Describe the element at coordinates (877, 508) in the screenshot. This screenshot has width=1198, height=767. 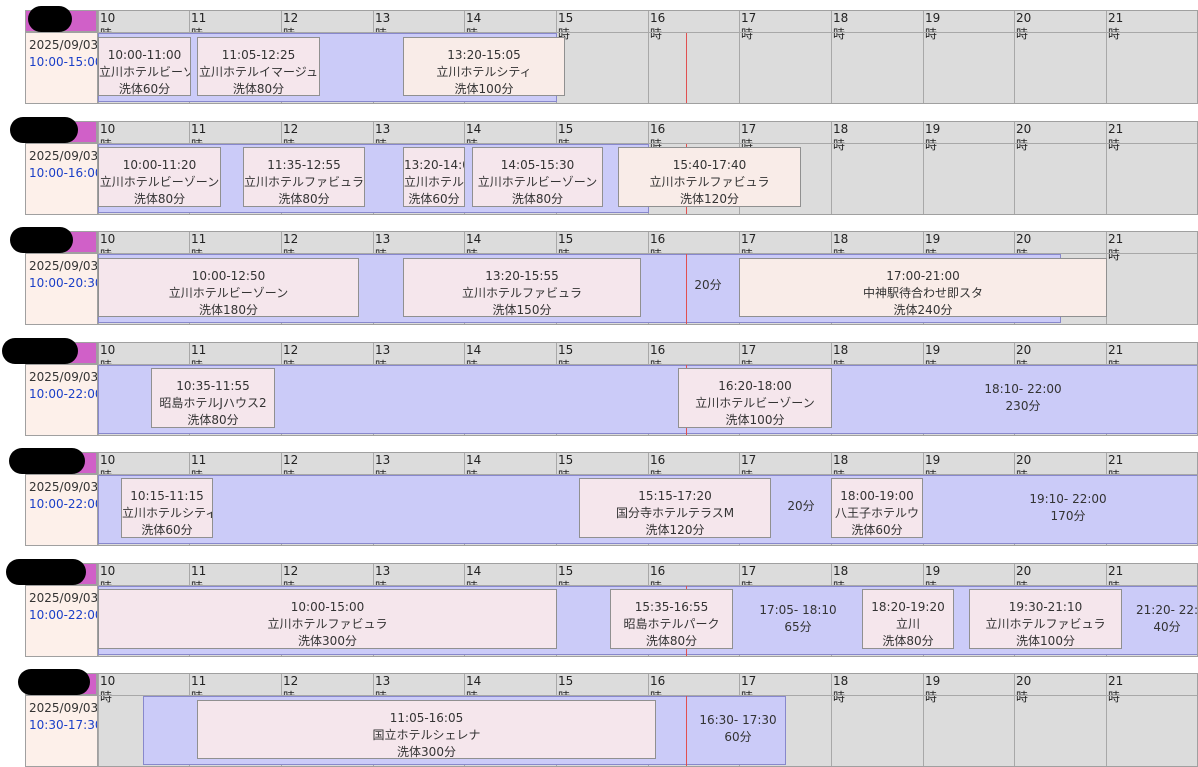
I see `booking-block: 18:00-19:00 八王子ホテルウ 洗体60分` at that location.